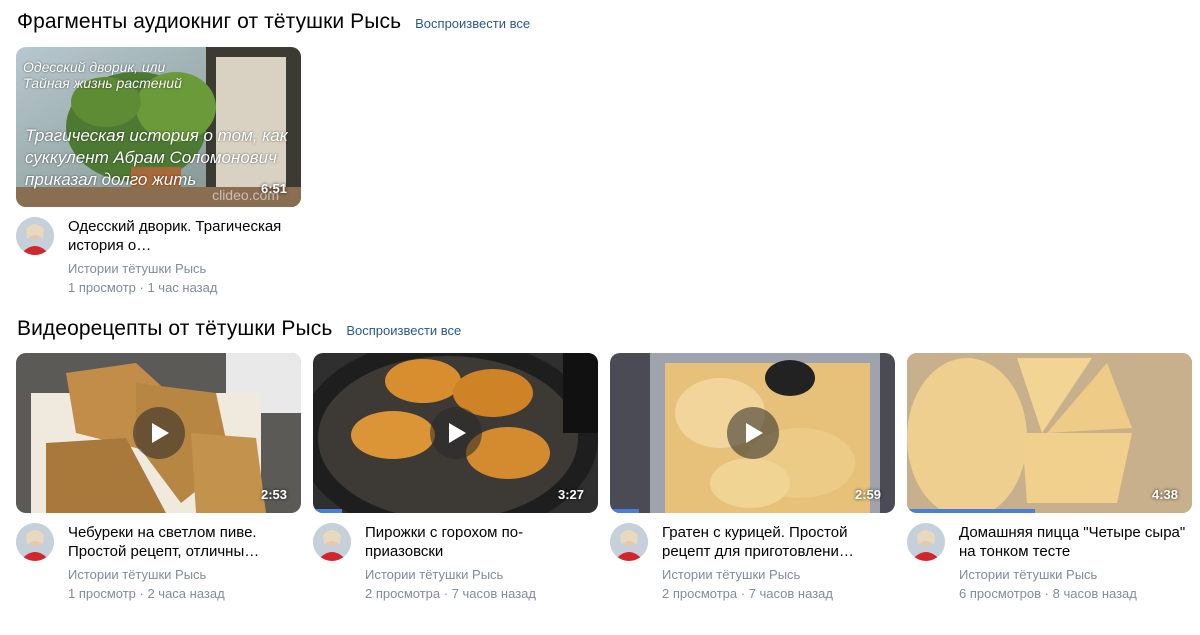 The width and height of the screenshot is (1200, 635). I want to click on video-duration: 4:38, so click(1164, 494).